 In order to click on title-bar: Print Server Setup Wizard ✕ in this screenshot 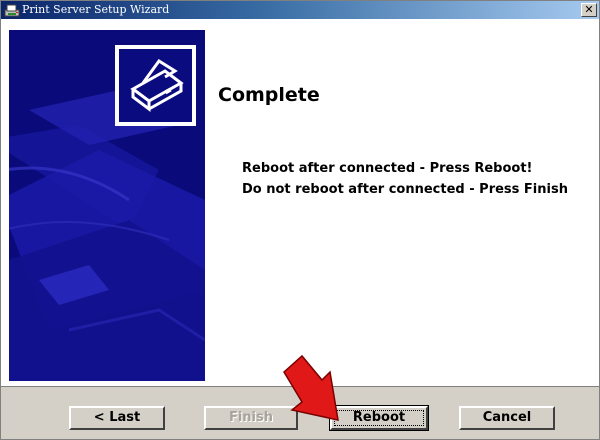, I will do `click(300, 10)`.